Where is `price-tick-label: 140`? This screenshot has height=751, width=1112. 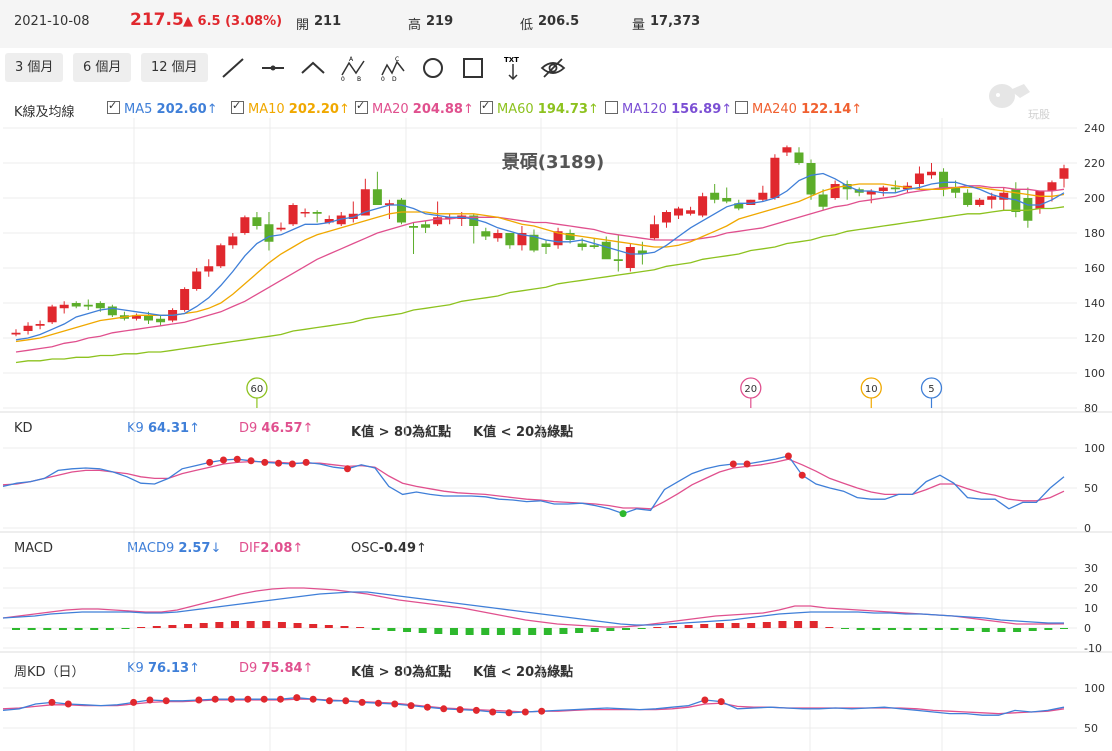
price-tick-label: 140 is located at coordinates (1094, 303).